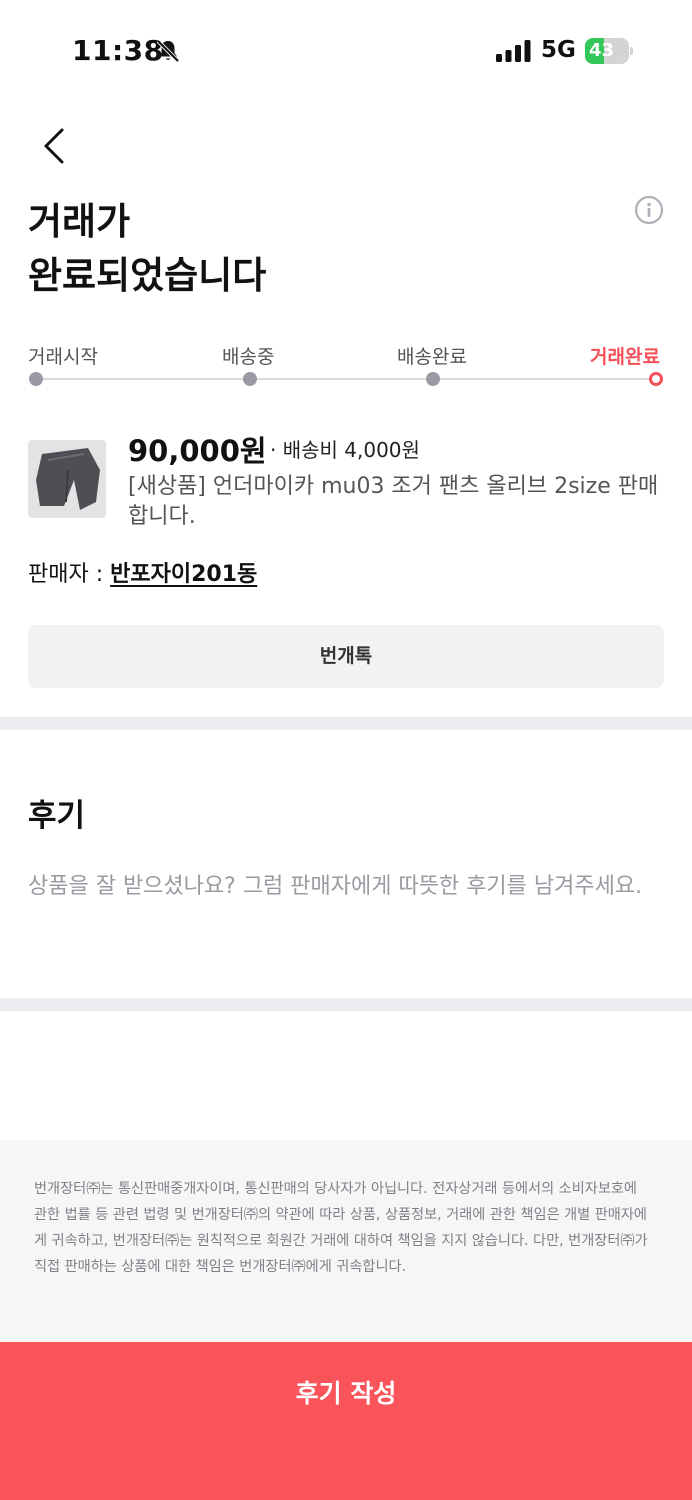  What do you see at coordinates (147, 249) in the screenshot?
I see `page-title: 거래가 완료되었습니다` at bounding box center [147, 249].